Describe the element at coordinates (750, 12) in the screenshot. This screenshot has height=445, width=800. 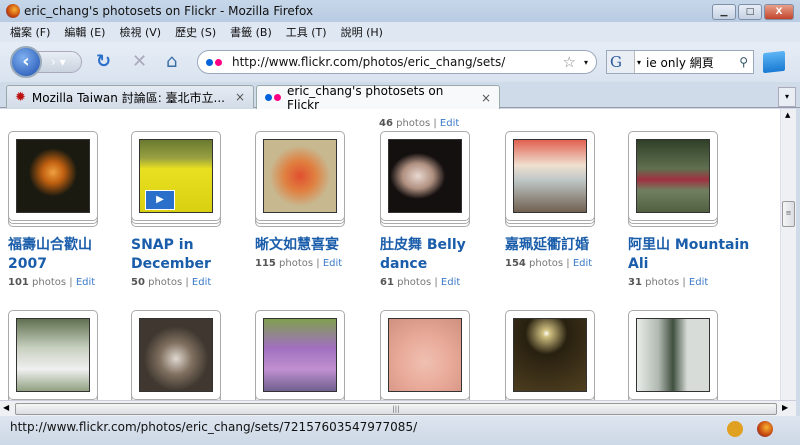
I see `maximize-button: □` at that location.